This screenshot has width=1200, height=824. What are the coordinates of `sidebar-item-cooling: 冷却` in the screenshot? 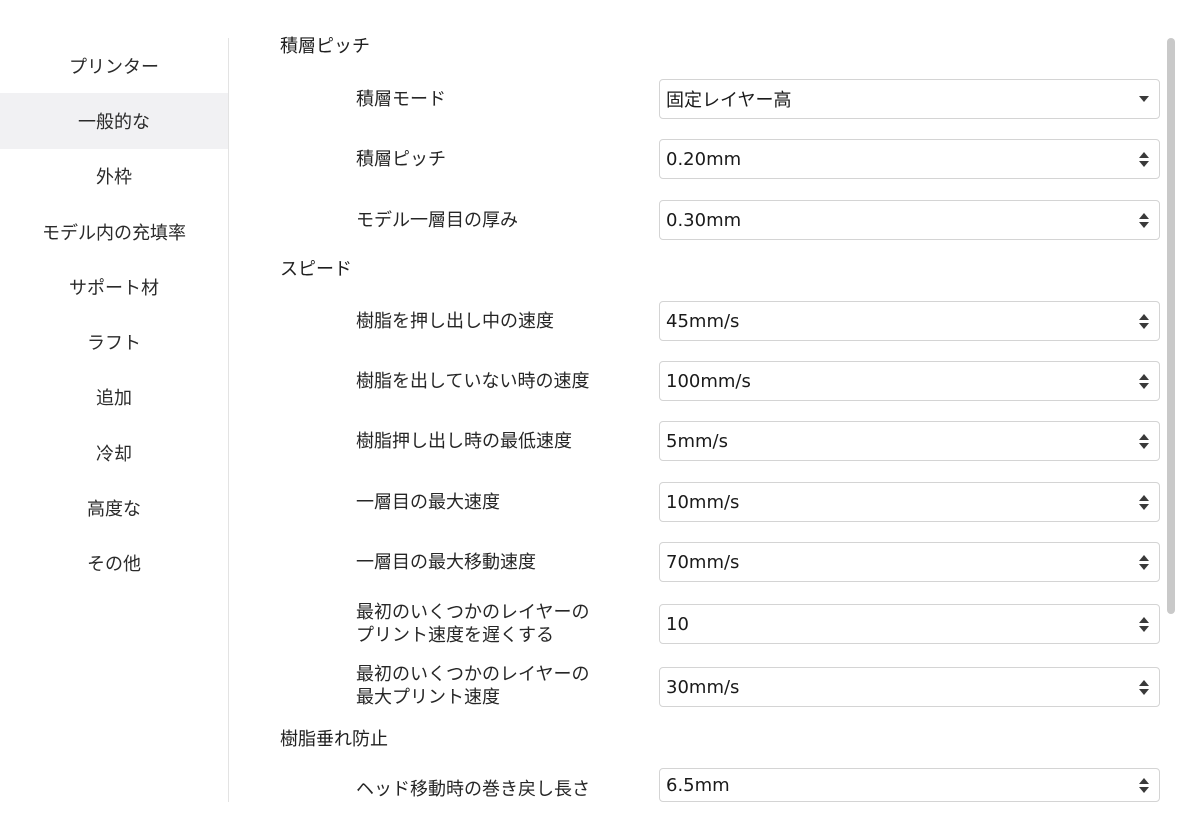 It's located at (114, 452).